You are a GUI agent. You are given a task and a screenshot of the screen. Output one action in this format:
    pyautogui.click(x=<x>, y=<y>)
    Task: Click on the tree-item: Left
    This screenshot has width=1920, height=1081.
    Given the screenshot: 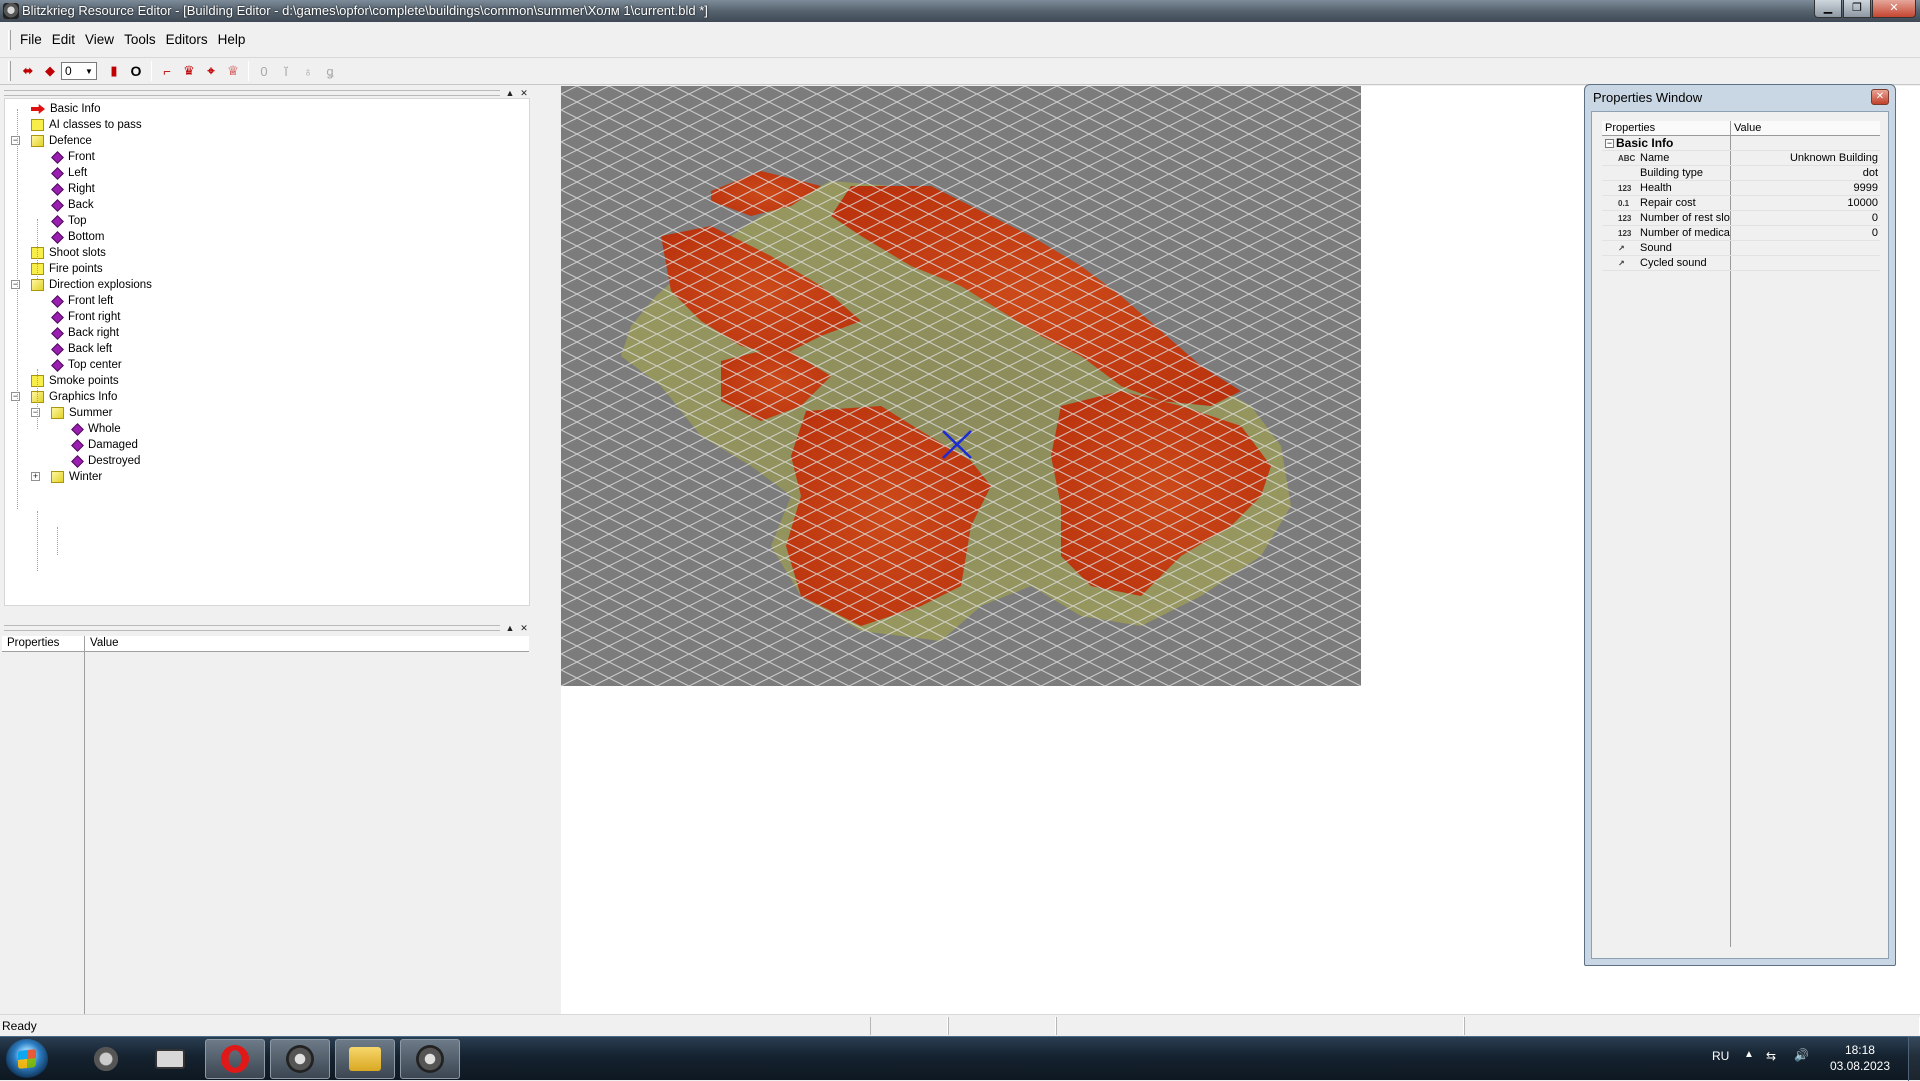 What is the action you would take?
    pyautogui.click(x=69, y=173)
    